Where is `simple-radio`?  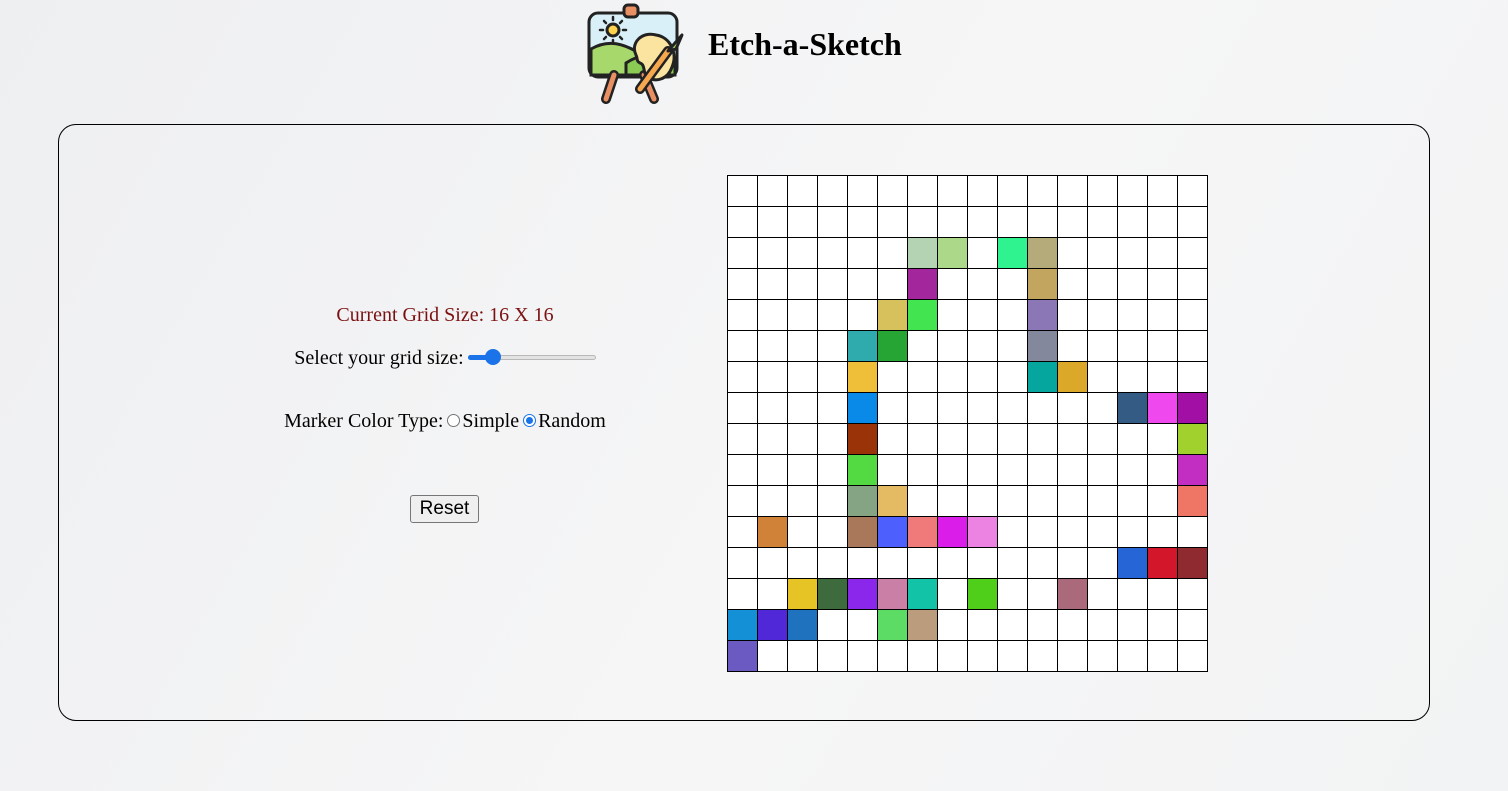 simple-radio is located at coordinates (454, 420).